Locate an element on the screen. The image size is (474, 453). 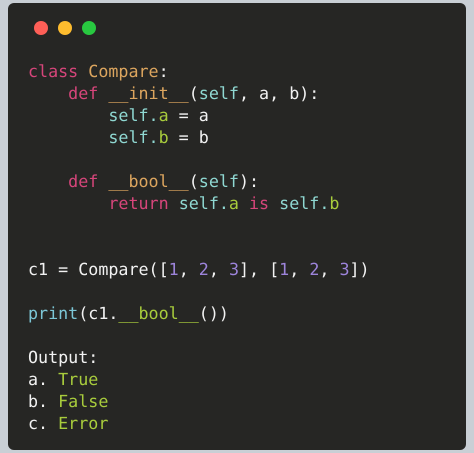
code-line: b. False is located at coordinates (68, 401).